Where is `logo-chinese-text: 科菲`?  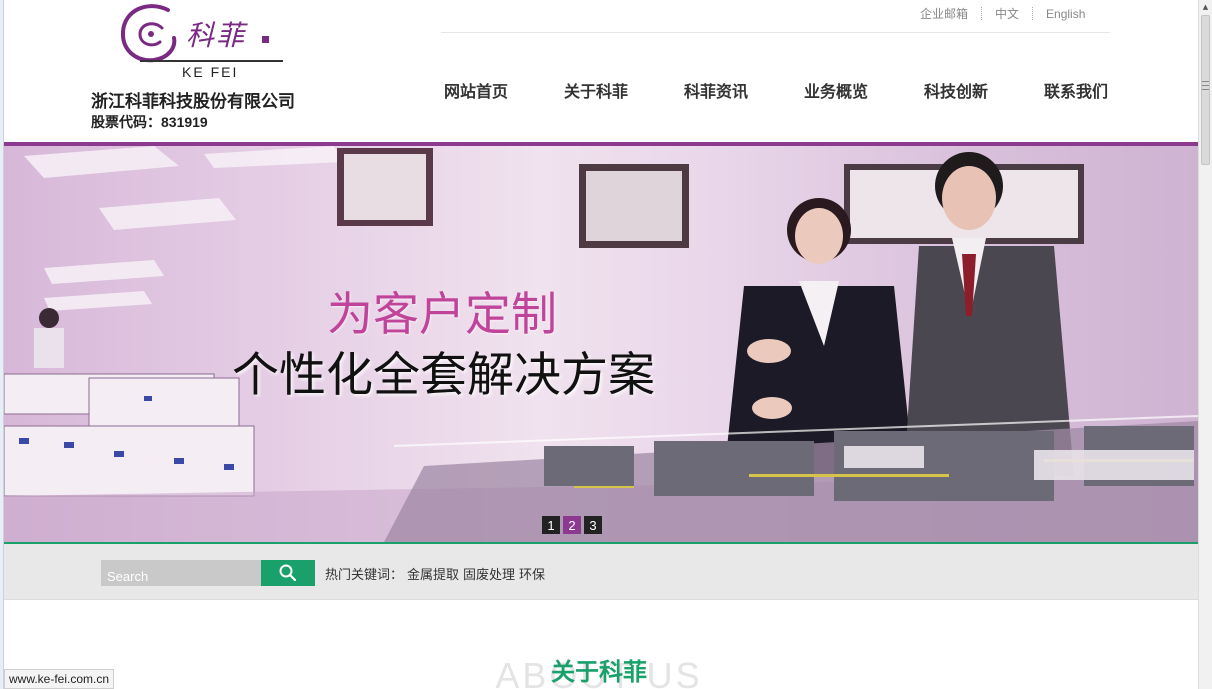 logo-chinese-text: 科菲 is located at coordinates (216, 35).